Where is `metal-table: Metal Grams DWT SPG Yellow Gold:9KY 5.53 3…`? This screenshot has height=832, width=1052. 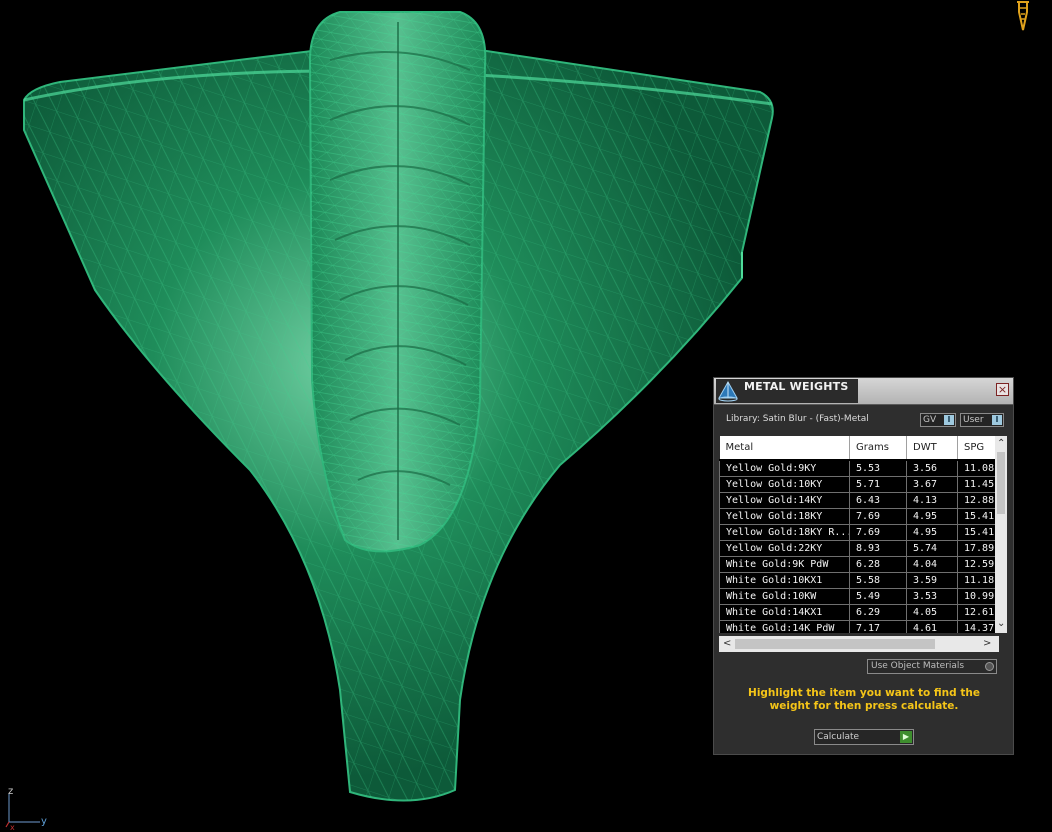 metal-table: Metal Grams DWT SPG Yellow Gold:9KY 5.53 3… is located at coordinates (863, 534).